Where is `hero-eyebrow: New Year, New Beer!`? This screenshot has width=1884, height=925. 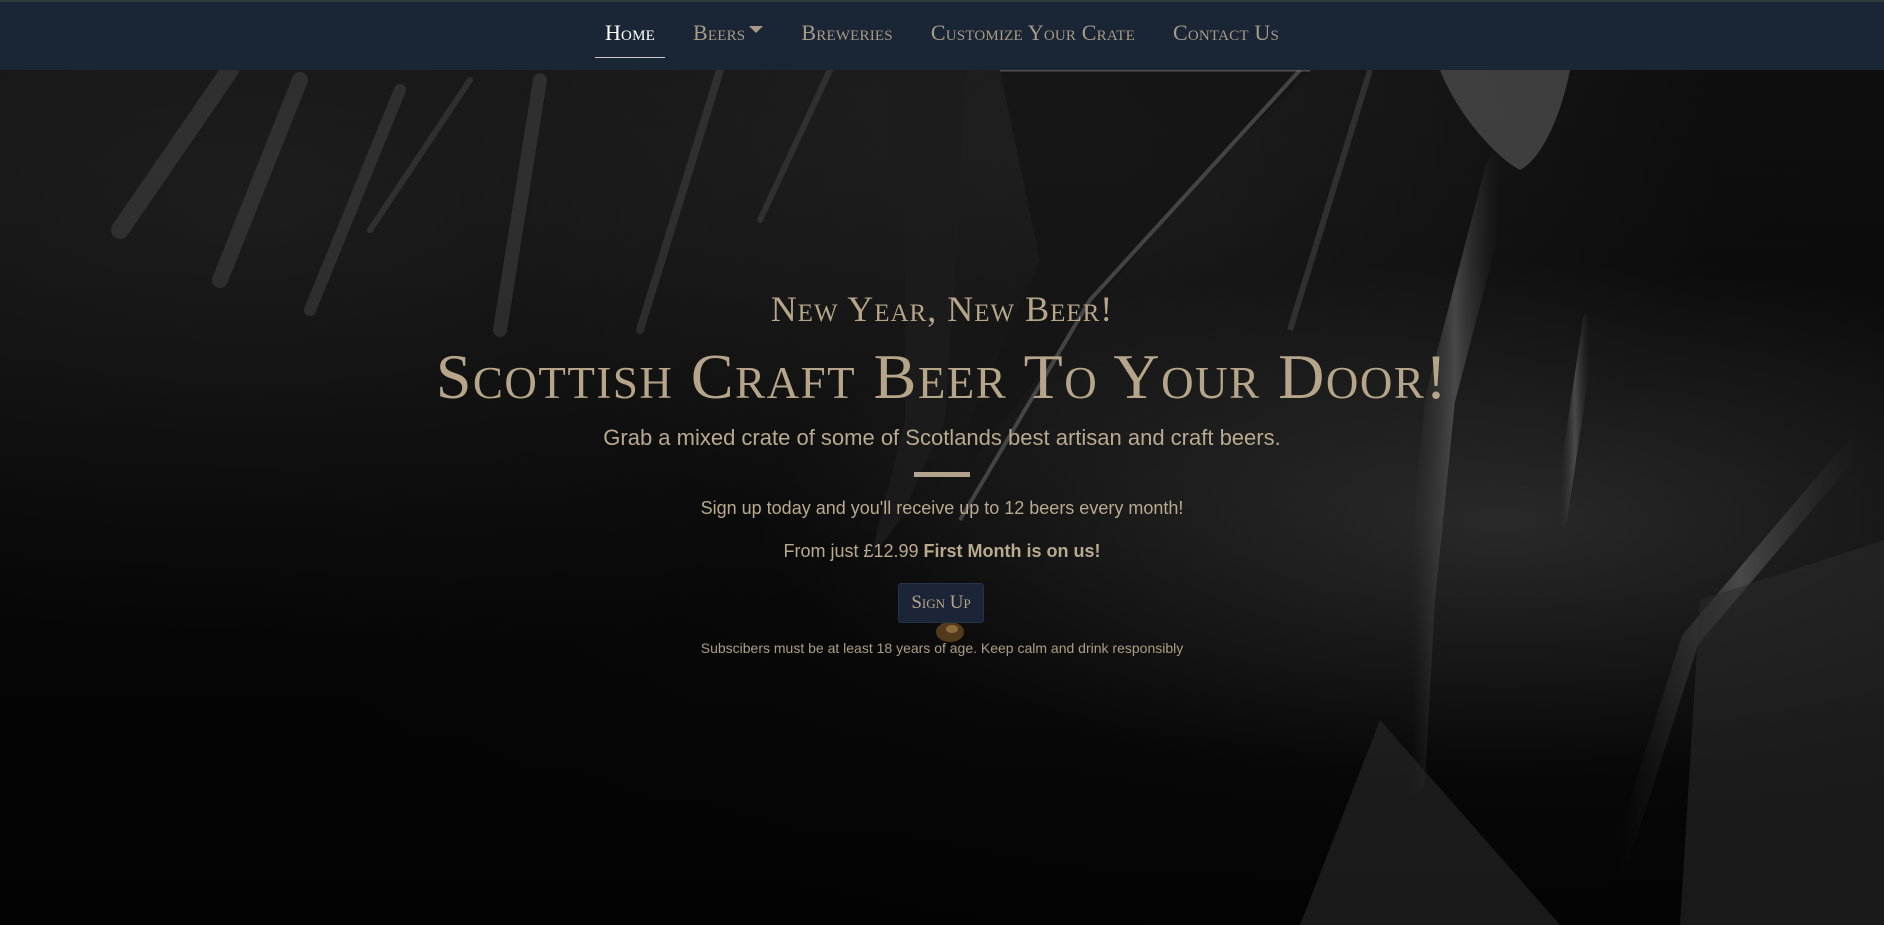
hero-eyebrow: New Year, New Beer! is located at coordinates (942, 309).